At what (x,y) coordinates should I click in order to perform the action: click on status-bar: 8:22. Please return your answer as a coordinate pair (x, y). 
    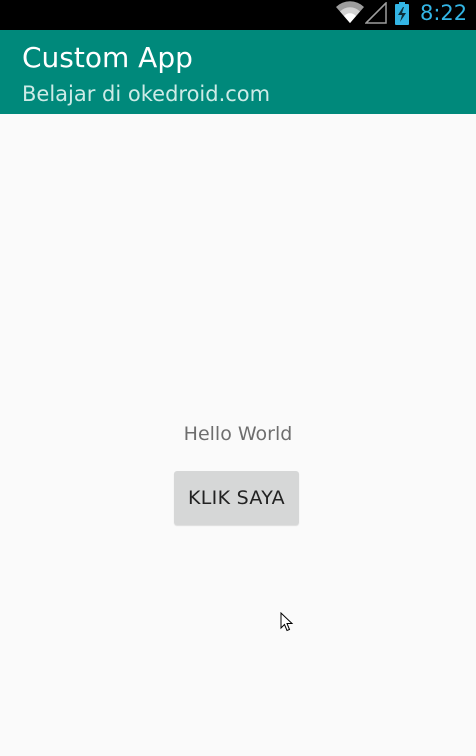
    Looking at the image, I should click on (238, 15).